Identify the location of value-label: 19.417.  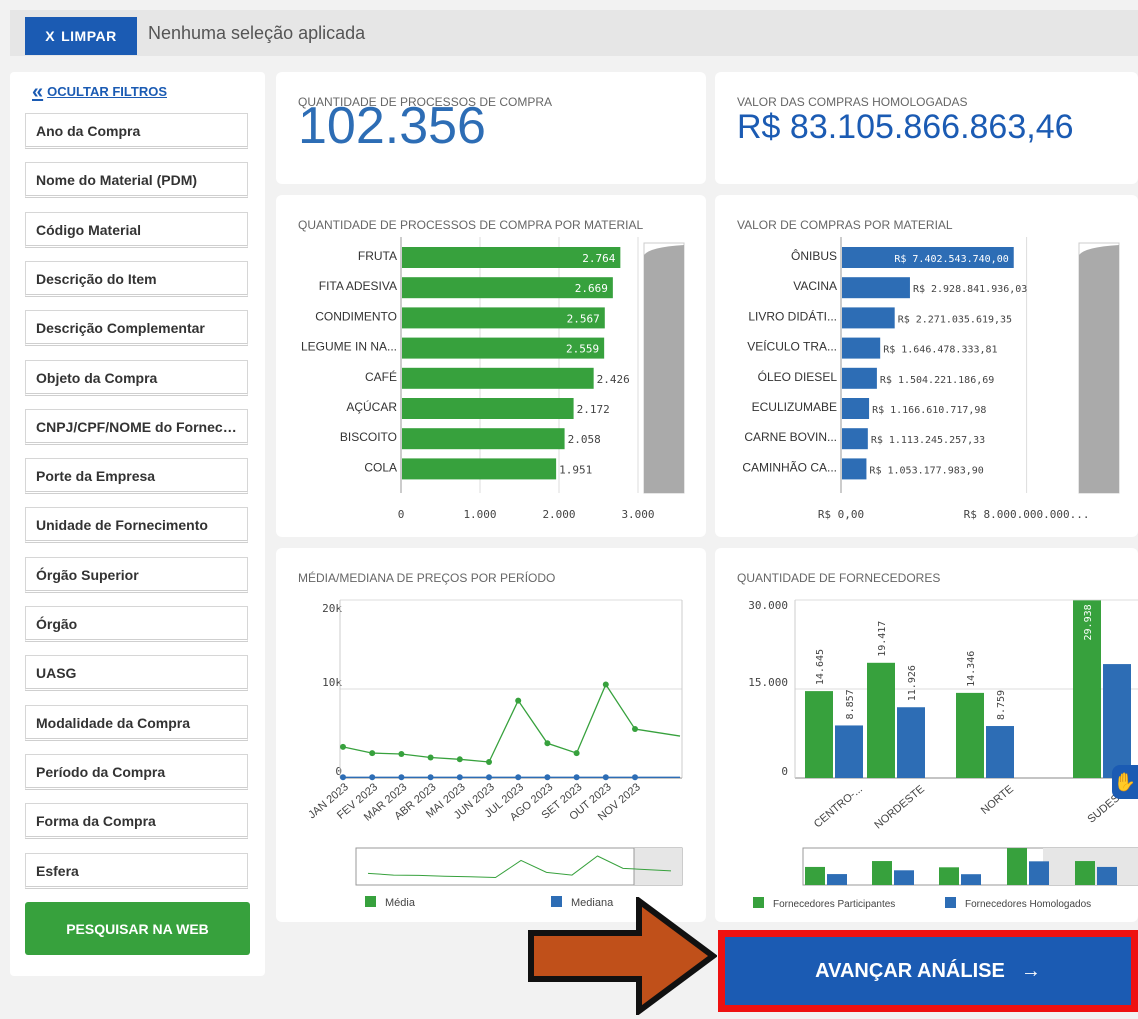
(882, 639).